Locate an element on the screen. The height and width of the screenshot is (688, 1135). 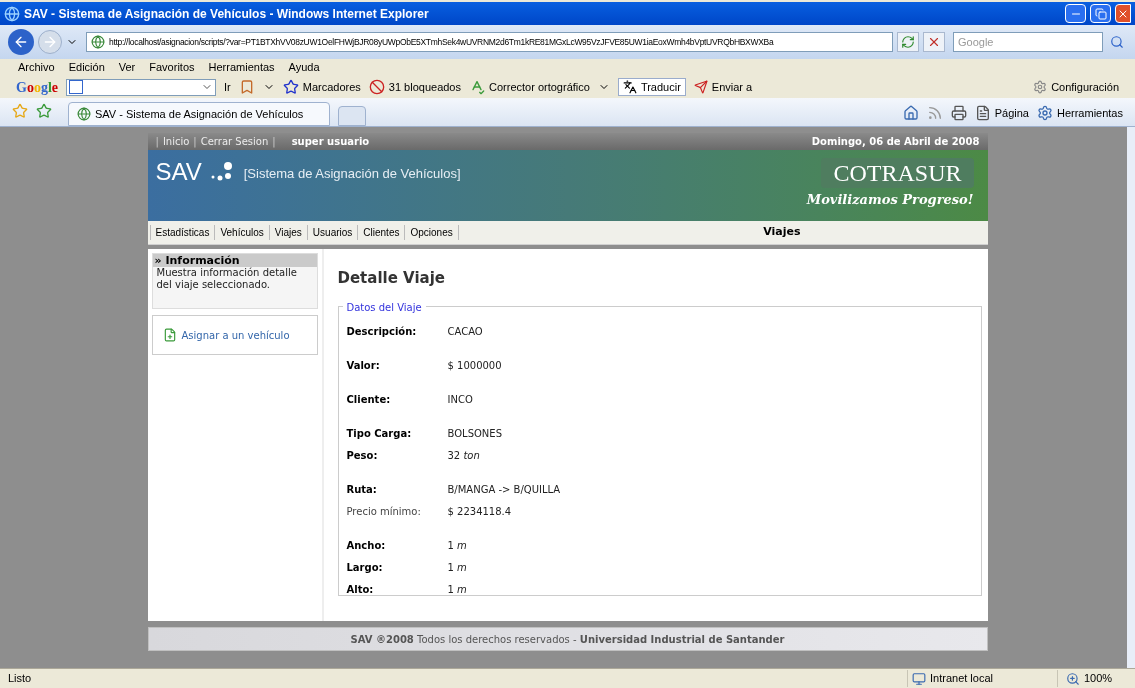
nav-link: Vehículos is located at coordinates (242, 232).